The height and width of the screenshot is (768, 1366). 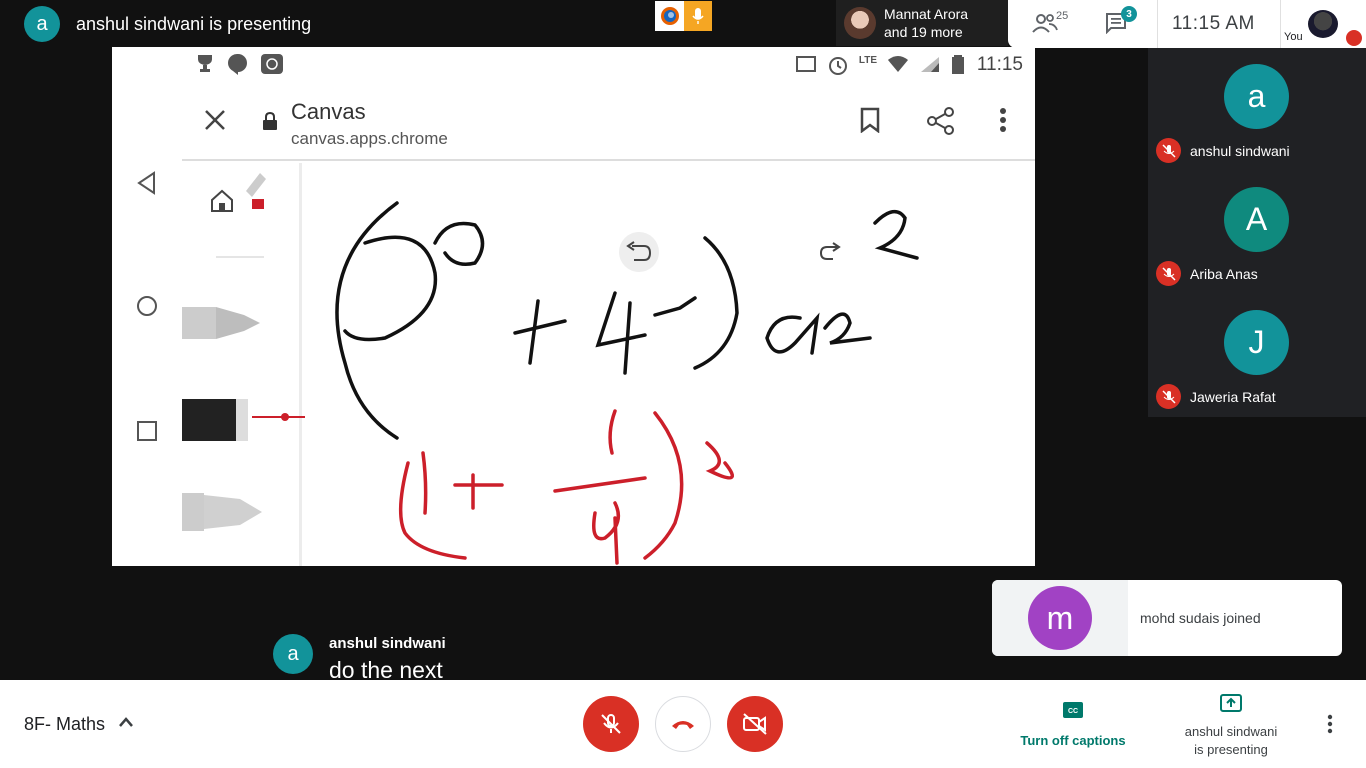 I want to click on join-message: mohd sudais joined, so click(x=1200, y=618).